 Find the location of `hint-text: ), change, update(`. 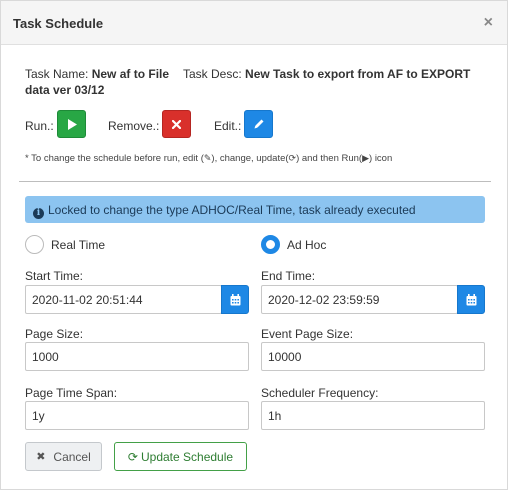

hint-text: ), change, update( is located at coordinates (250, 158).